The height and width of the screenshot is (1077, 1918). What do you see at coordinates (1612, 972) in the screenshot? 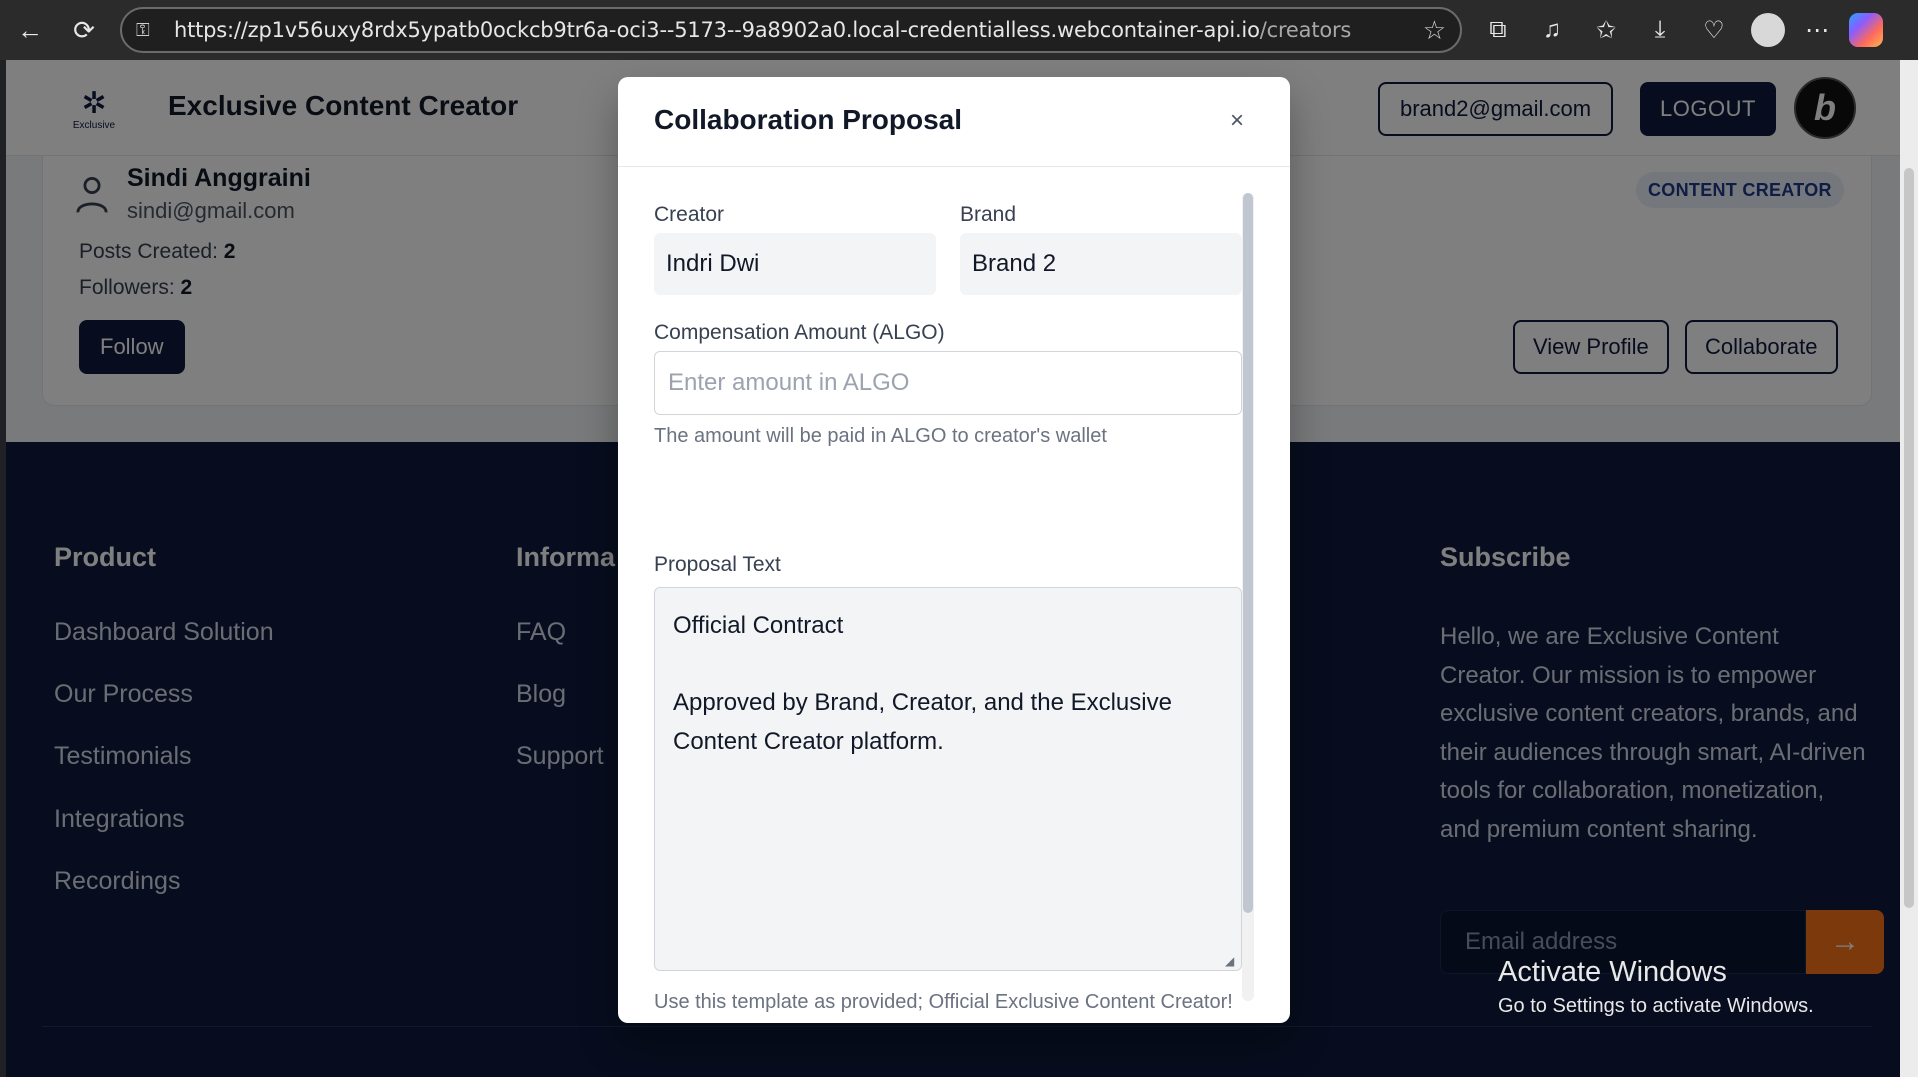
I see `activation-title: Activate Windows` at bounding box center [1612, 972].